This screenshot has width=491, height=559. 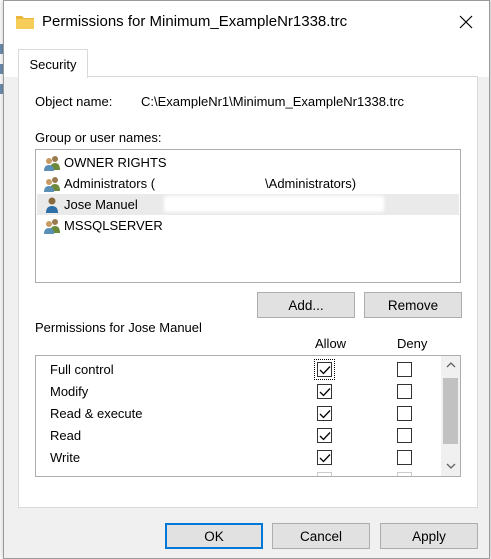 I want to click on tab-security: Security, so click(x=53, y=63).